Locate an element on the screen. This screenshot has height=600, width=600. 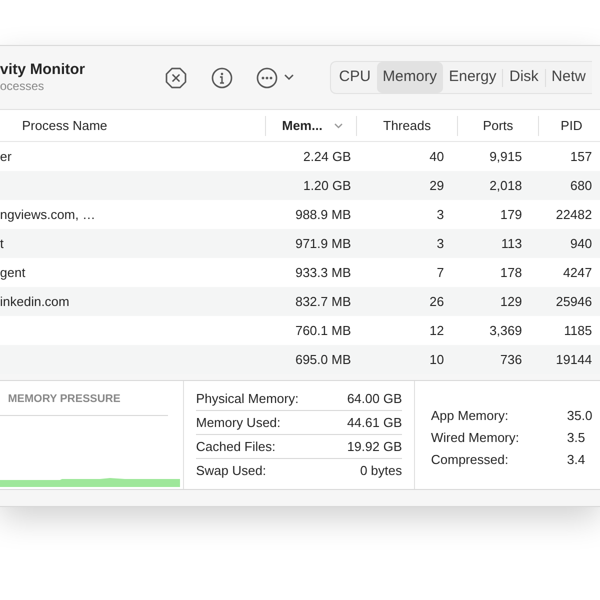
table-cell-text: 971.9 MB is located at coordinates (323, 243).